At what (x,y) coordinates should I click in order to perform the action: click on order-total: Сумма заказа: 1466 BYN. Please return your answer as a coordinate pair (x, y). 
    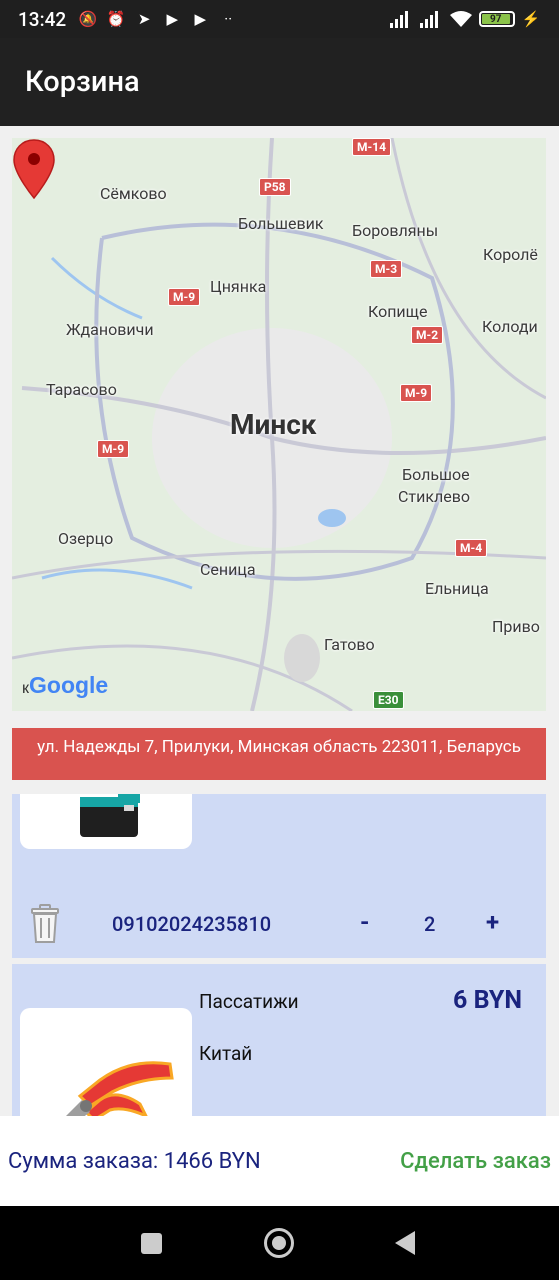
    Looking at the image, I should click on (134, 1161).